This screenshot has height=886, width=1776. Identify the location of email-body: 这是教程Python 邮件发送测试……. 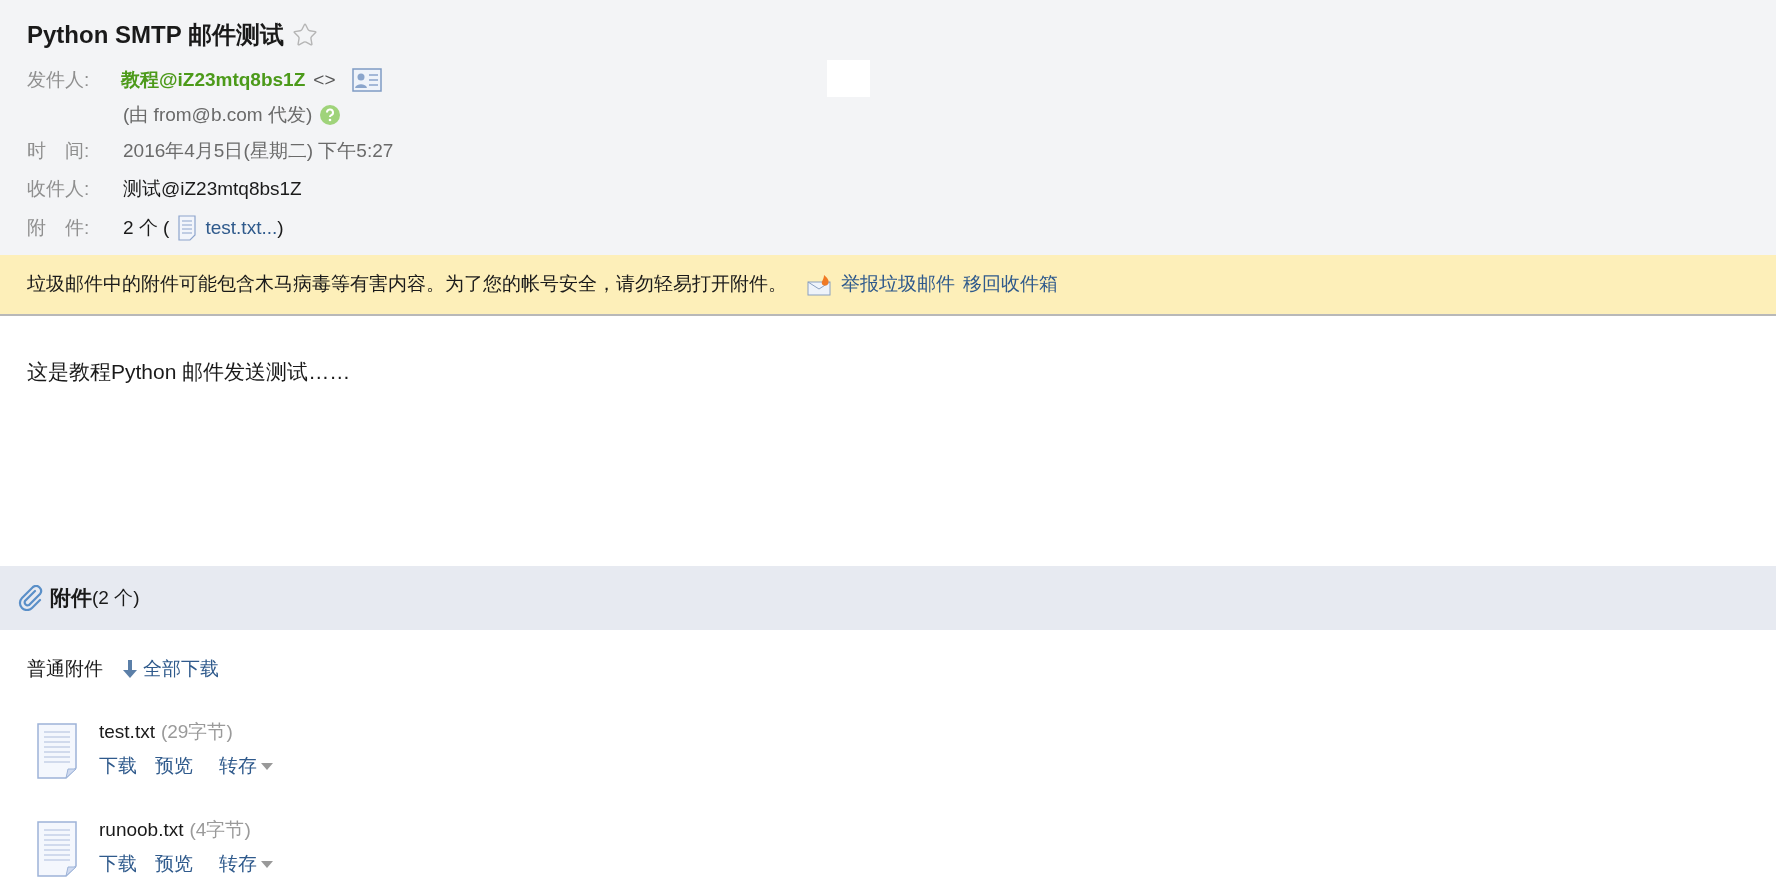
(189, 372).